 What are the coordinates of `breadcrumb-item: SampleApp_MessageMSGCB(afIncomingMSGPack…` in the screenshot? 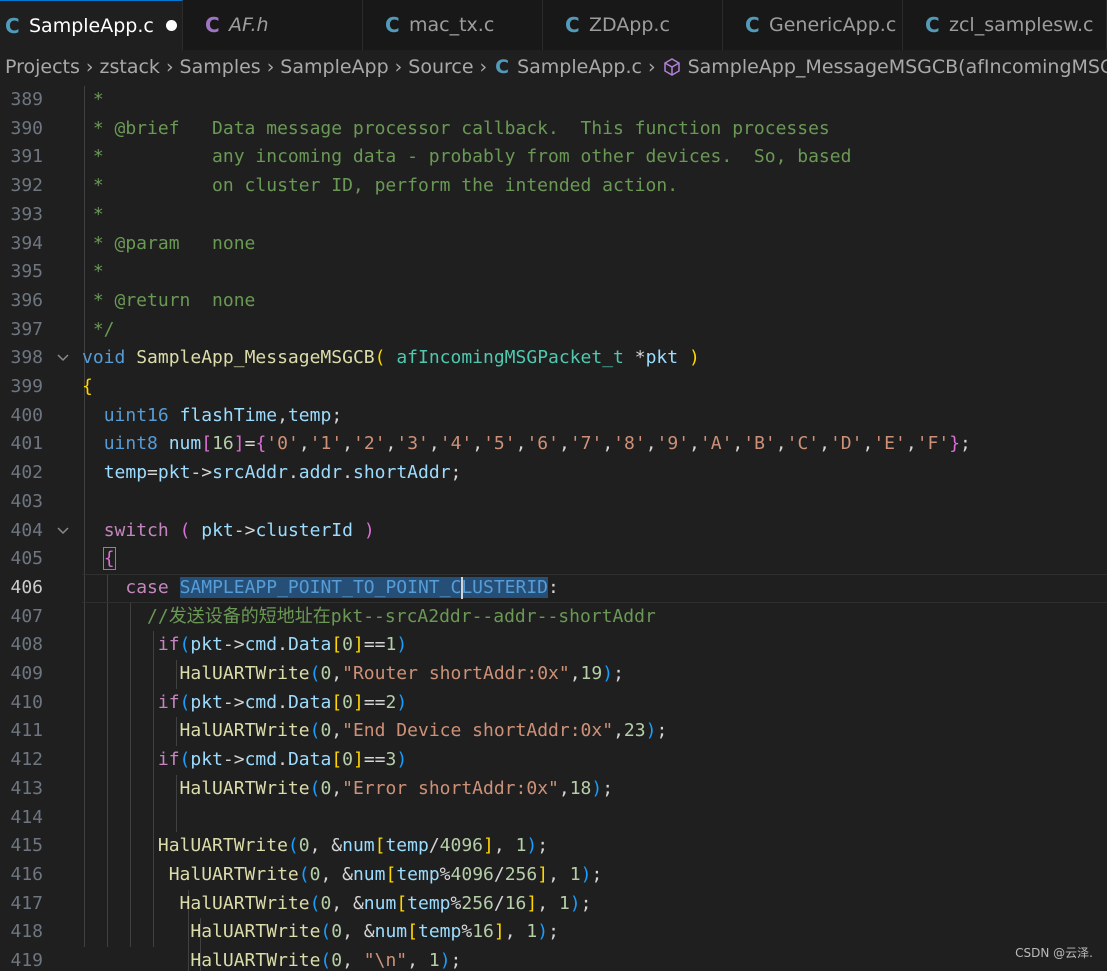 It's located at (897, 67).